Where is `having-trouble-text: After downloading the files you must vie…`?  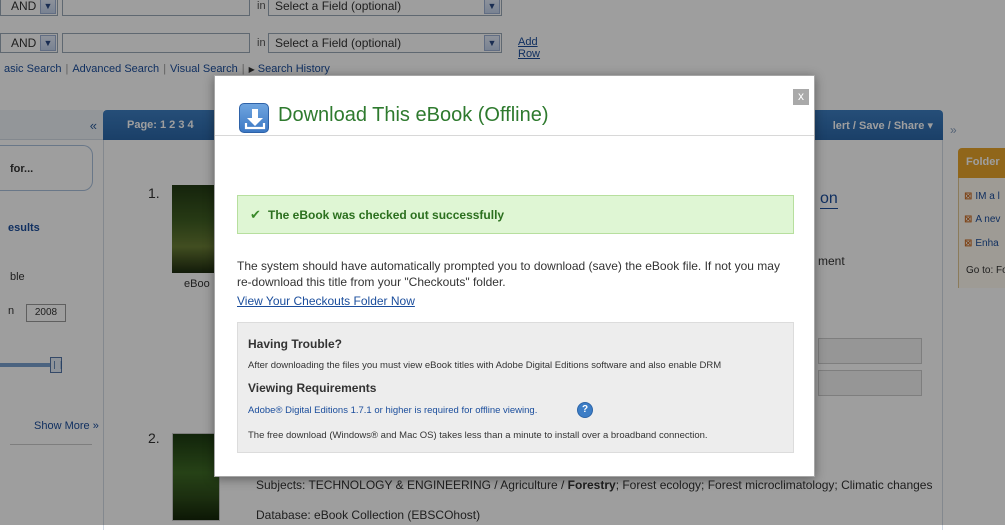 having-trouble-text: After downloading the files you must vie… is located at coordinates (485, 365).